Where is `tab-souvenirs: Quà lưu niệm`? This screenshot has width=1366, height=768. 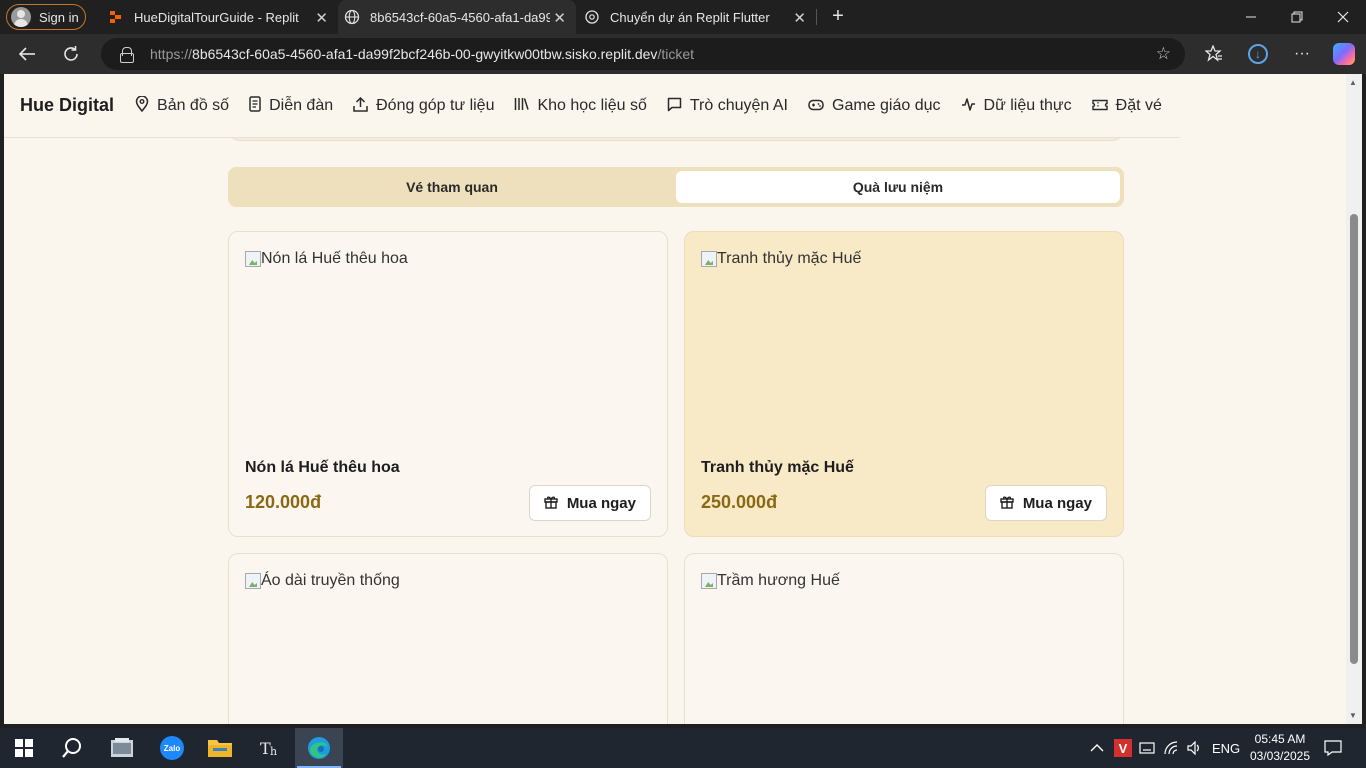
tab-souvenirs: Quà lưu niệm is located at coordinates (898, 187).